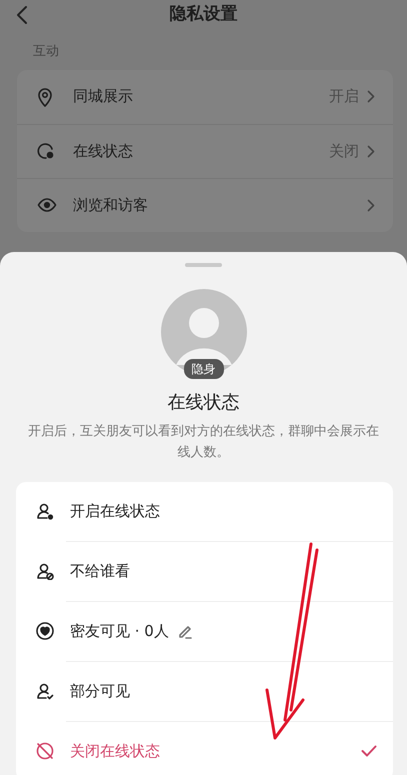  Describe the element at coordinates (203, 442) in the screenshot. I see `sheet-description: 开启后，互关朋友可以看到对方的在线状态，群聊中会展示在线人数。` at that location.